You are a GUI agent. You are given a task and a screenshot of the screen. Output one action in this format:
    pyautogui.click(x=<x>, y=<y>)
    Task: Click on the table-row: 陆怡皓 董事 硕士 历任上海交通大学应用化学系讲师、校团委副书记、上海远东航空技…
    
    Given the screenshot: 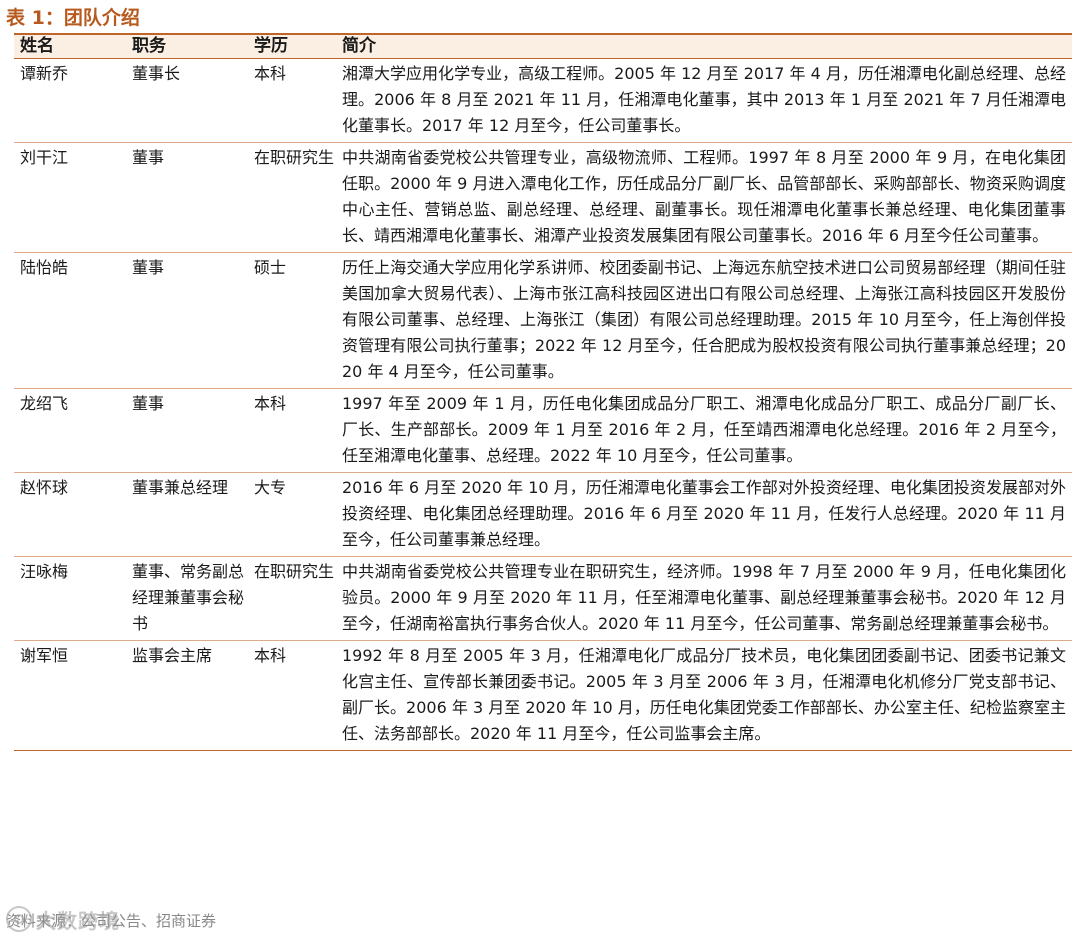 What is the action you would take?
    pyautogui.click(x=543, y=320)
    